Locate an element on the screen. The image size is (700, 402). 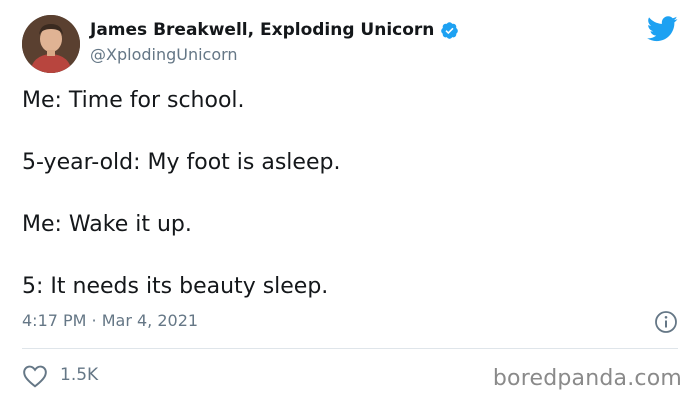
author-handle: @XplodingUnicorn is located at coordinates (164, 54).